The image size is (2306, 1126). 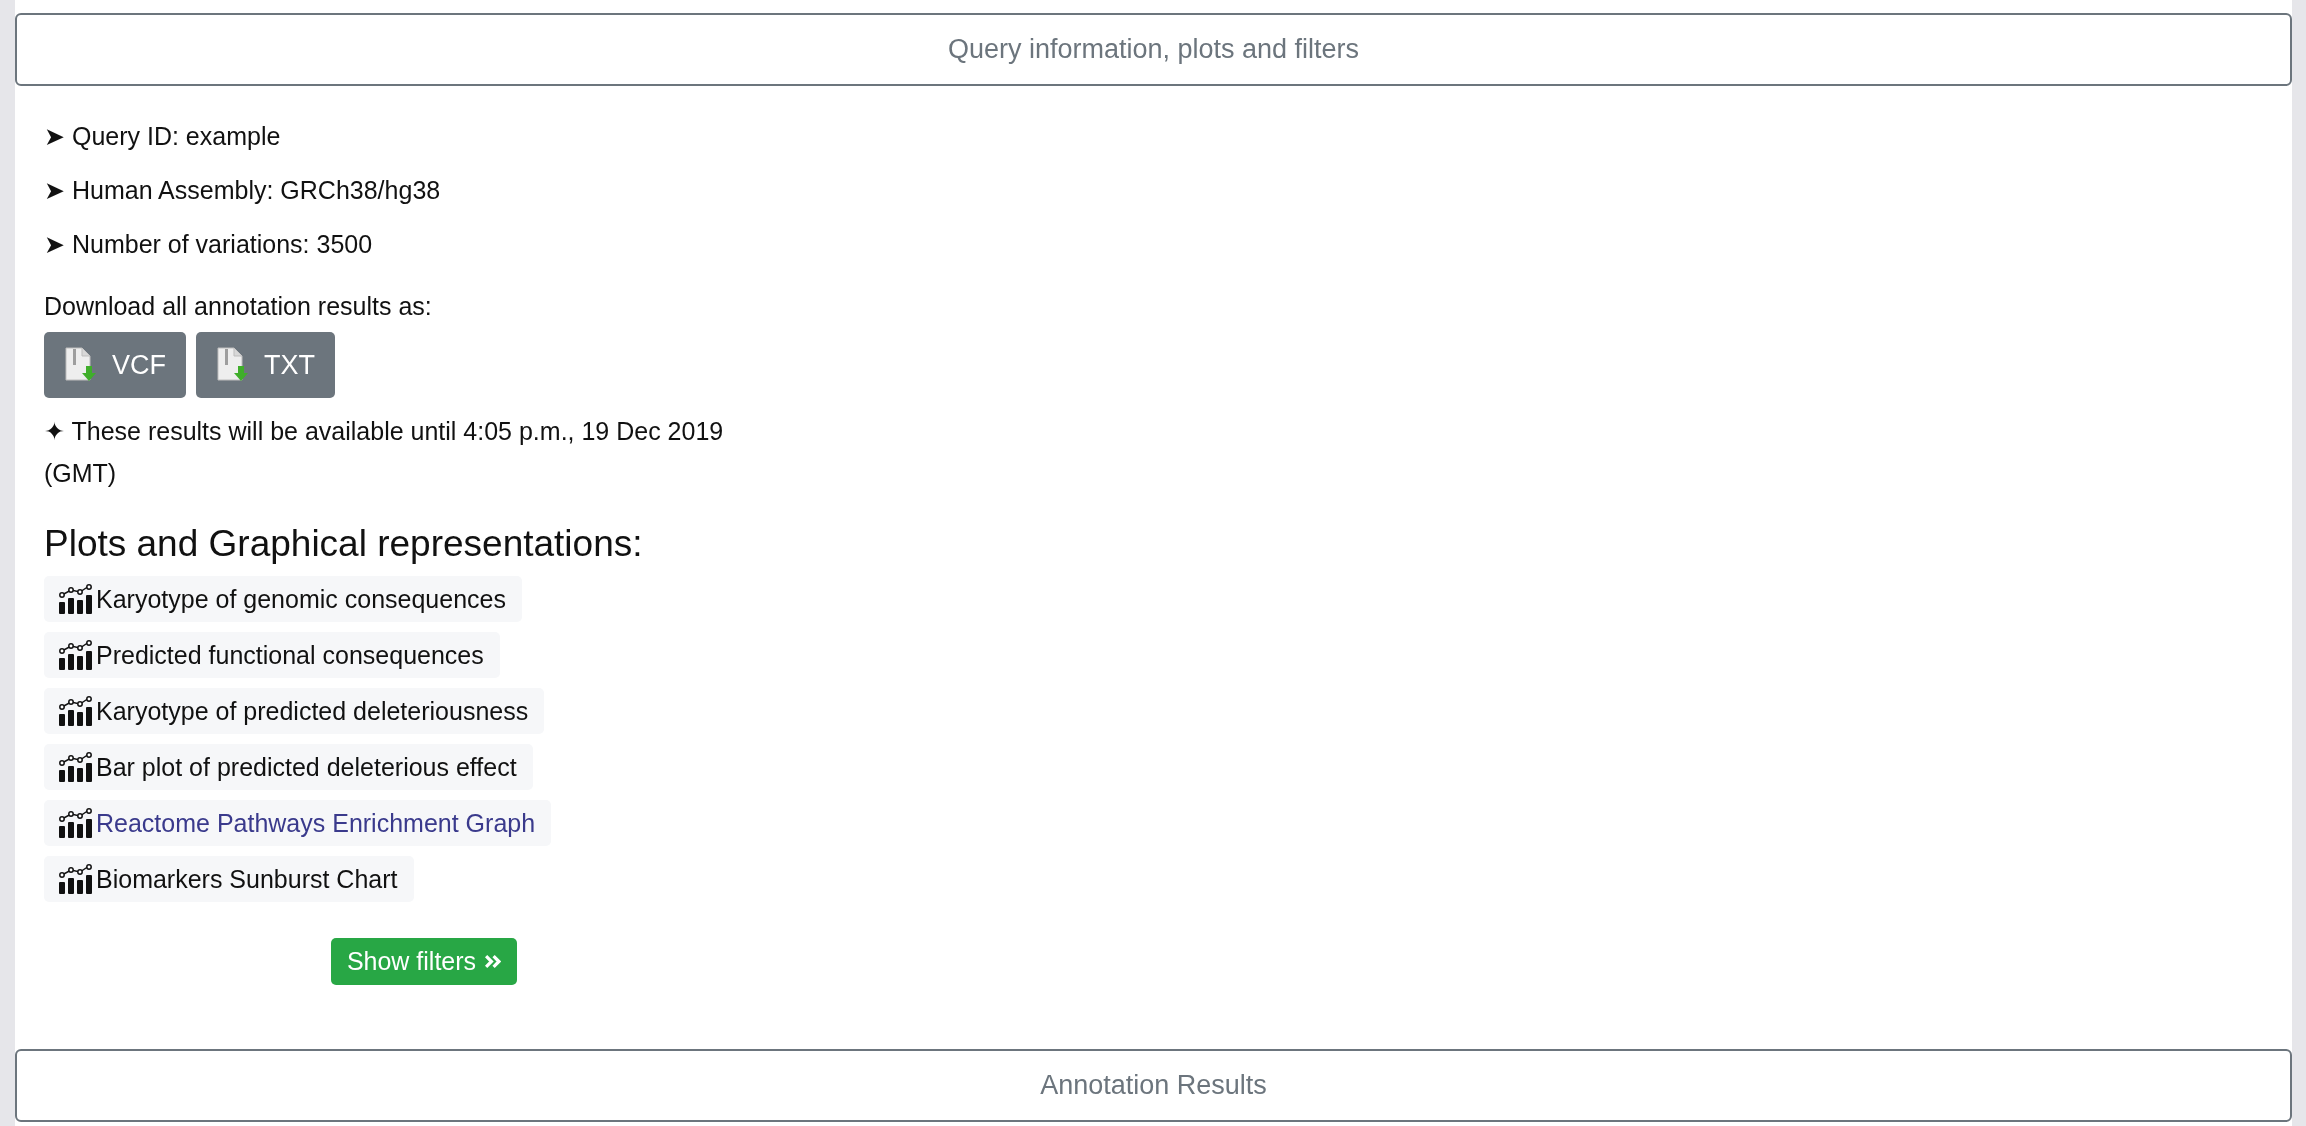 What do you see at coordinates (242, 190) in the screenshot?
I see `query-info-text: ➤ Human Assembly: GRCh38/hg38` at bounding box center [242, 190].